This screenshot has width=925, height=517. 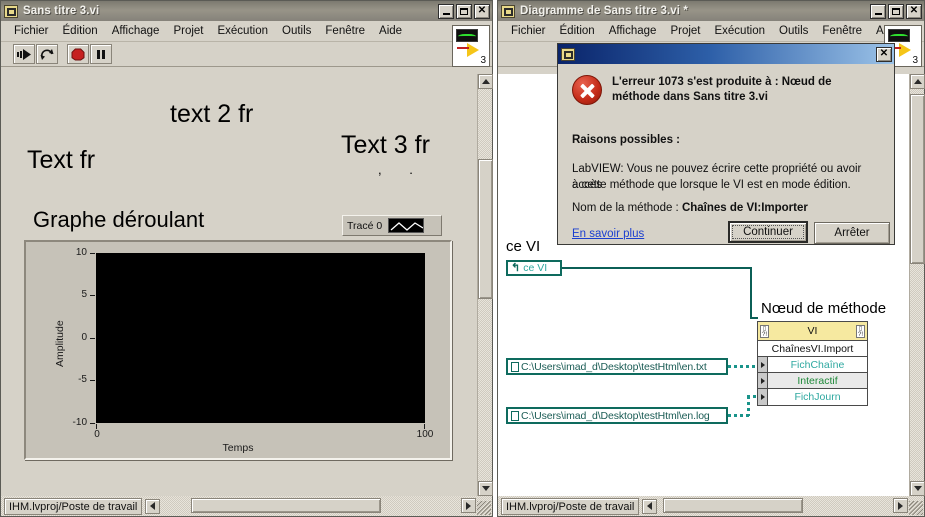 What do you see at coordinates (742, 366) in the screenshot?
I see `wire-path-txt` at bounding box center [742, 366].